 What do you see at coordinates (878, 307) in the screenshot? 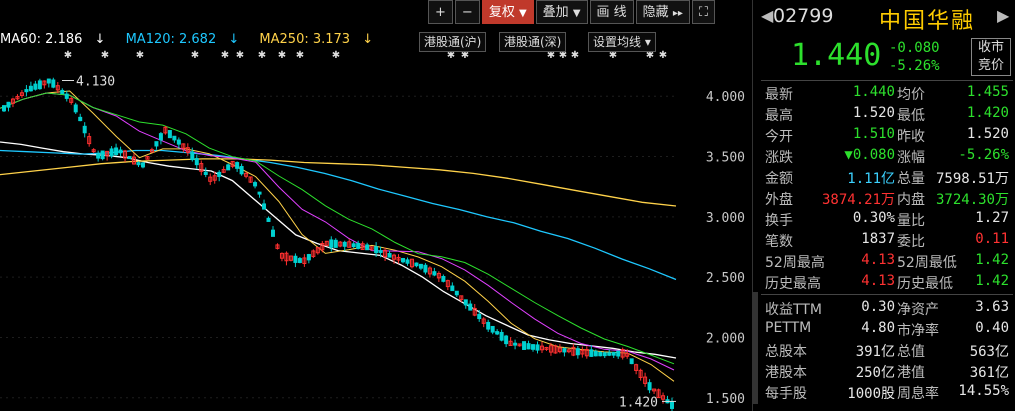
I see `fundamental-value: 0.30` at bounding box center [878, 307].